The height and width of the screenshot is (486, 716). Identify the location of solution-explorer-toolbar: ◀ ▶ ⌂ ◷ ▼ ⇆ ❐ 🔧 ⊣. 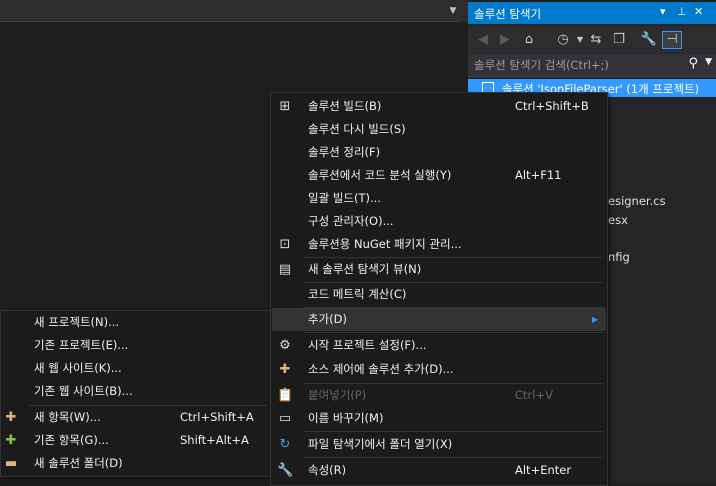
(592, 39).